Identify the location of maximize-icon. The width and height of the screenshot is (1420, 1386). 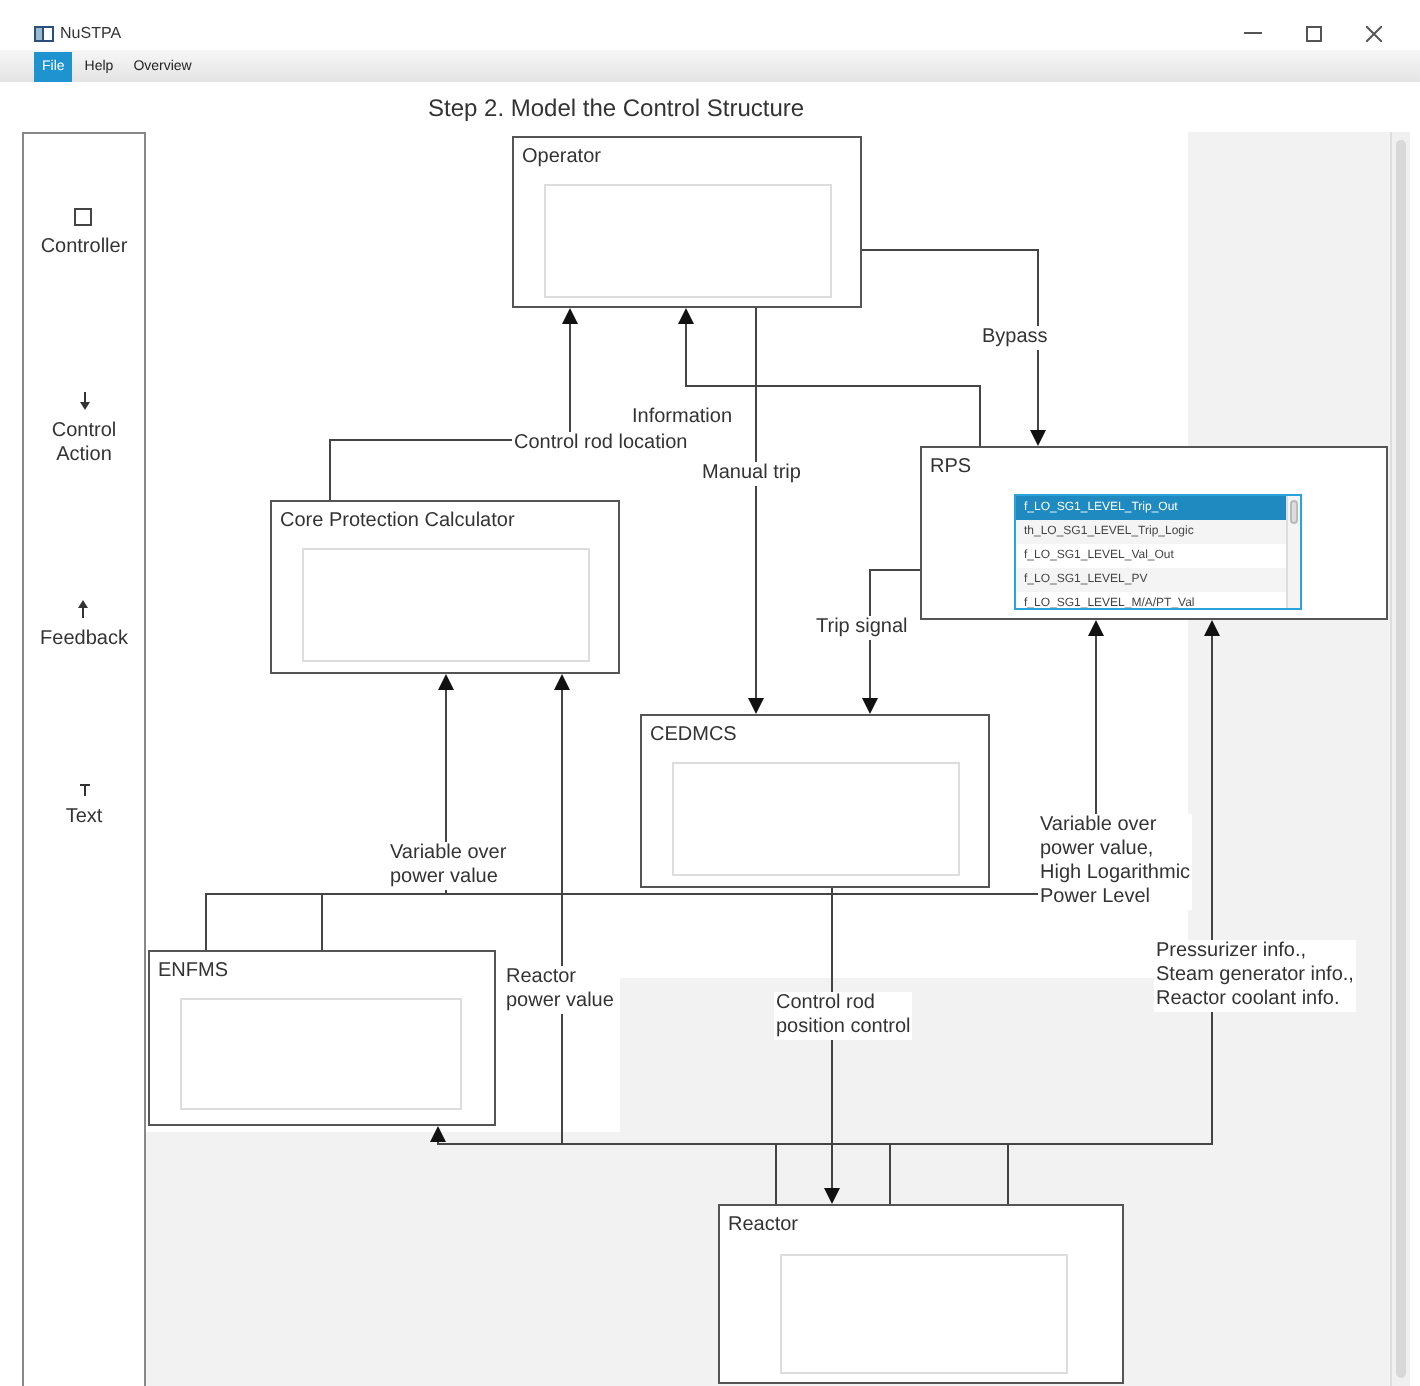
(1314, 33).